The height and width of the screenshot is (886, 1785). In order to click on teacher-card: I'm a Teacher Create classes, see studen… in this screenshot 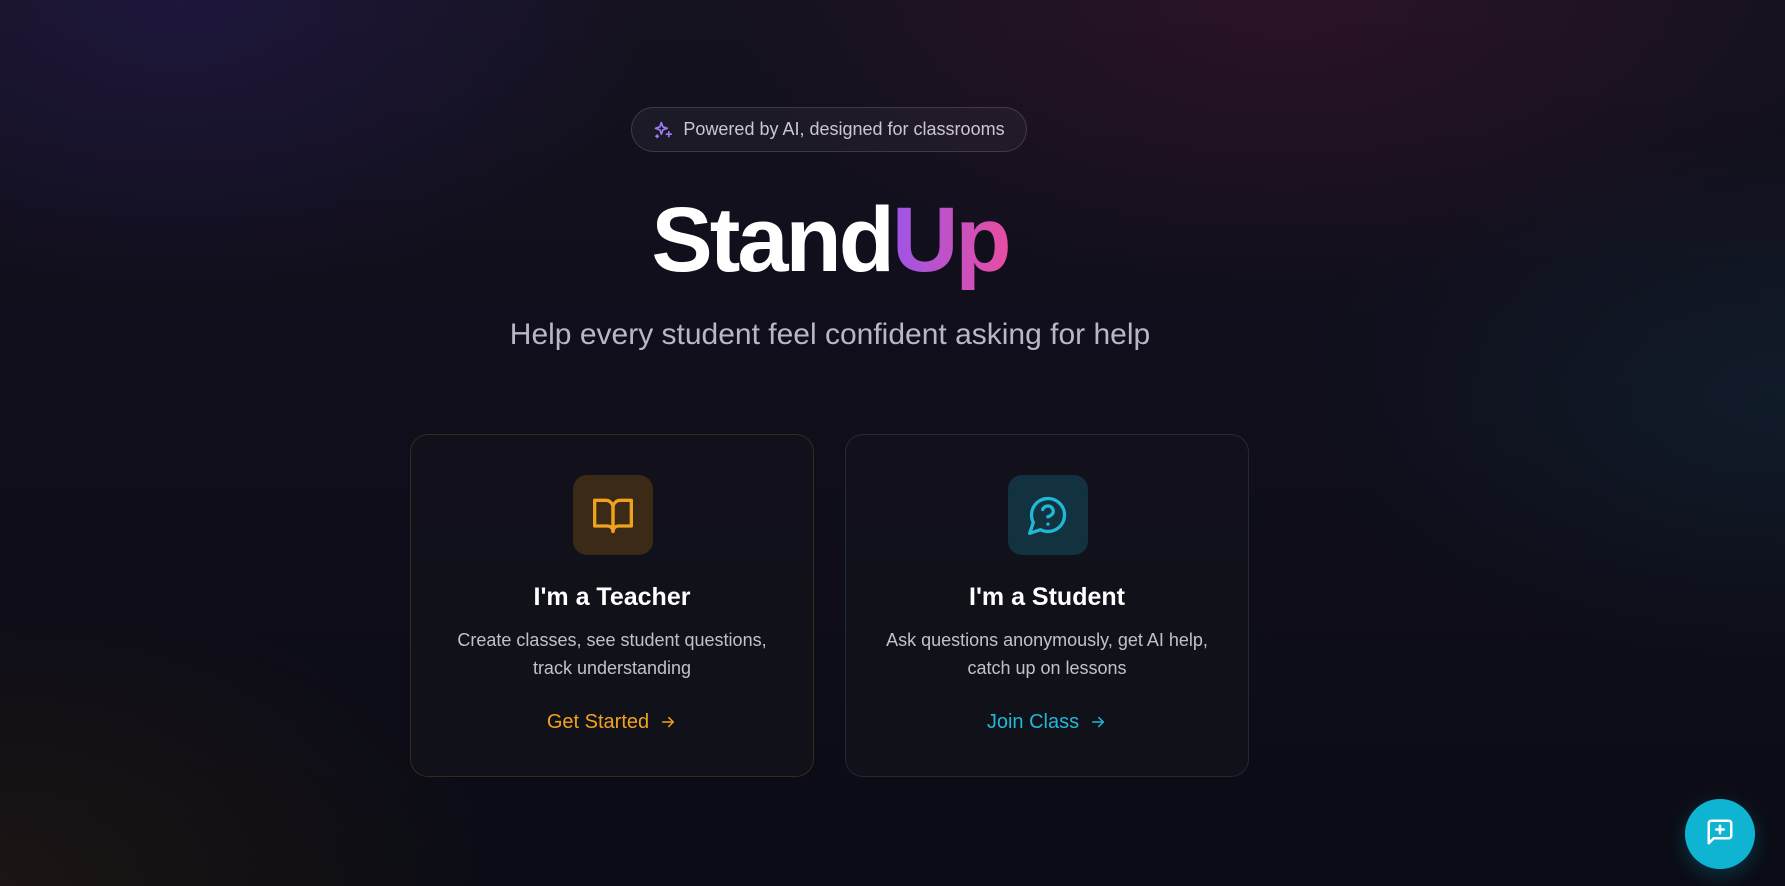, I will do `click(612, 605)`.